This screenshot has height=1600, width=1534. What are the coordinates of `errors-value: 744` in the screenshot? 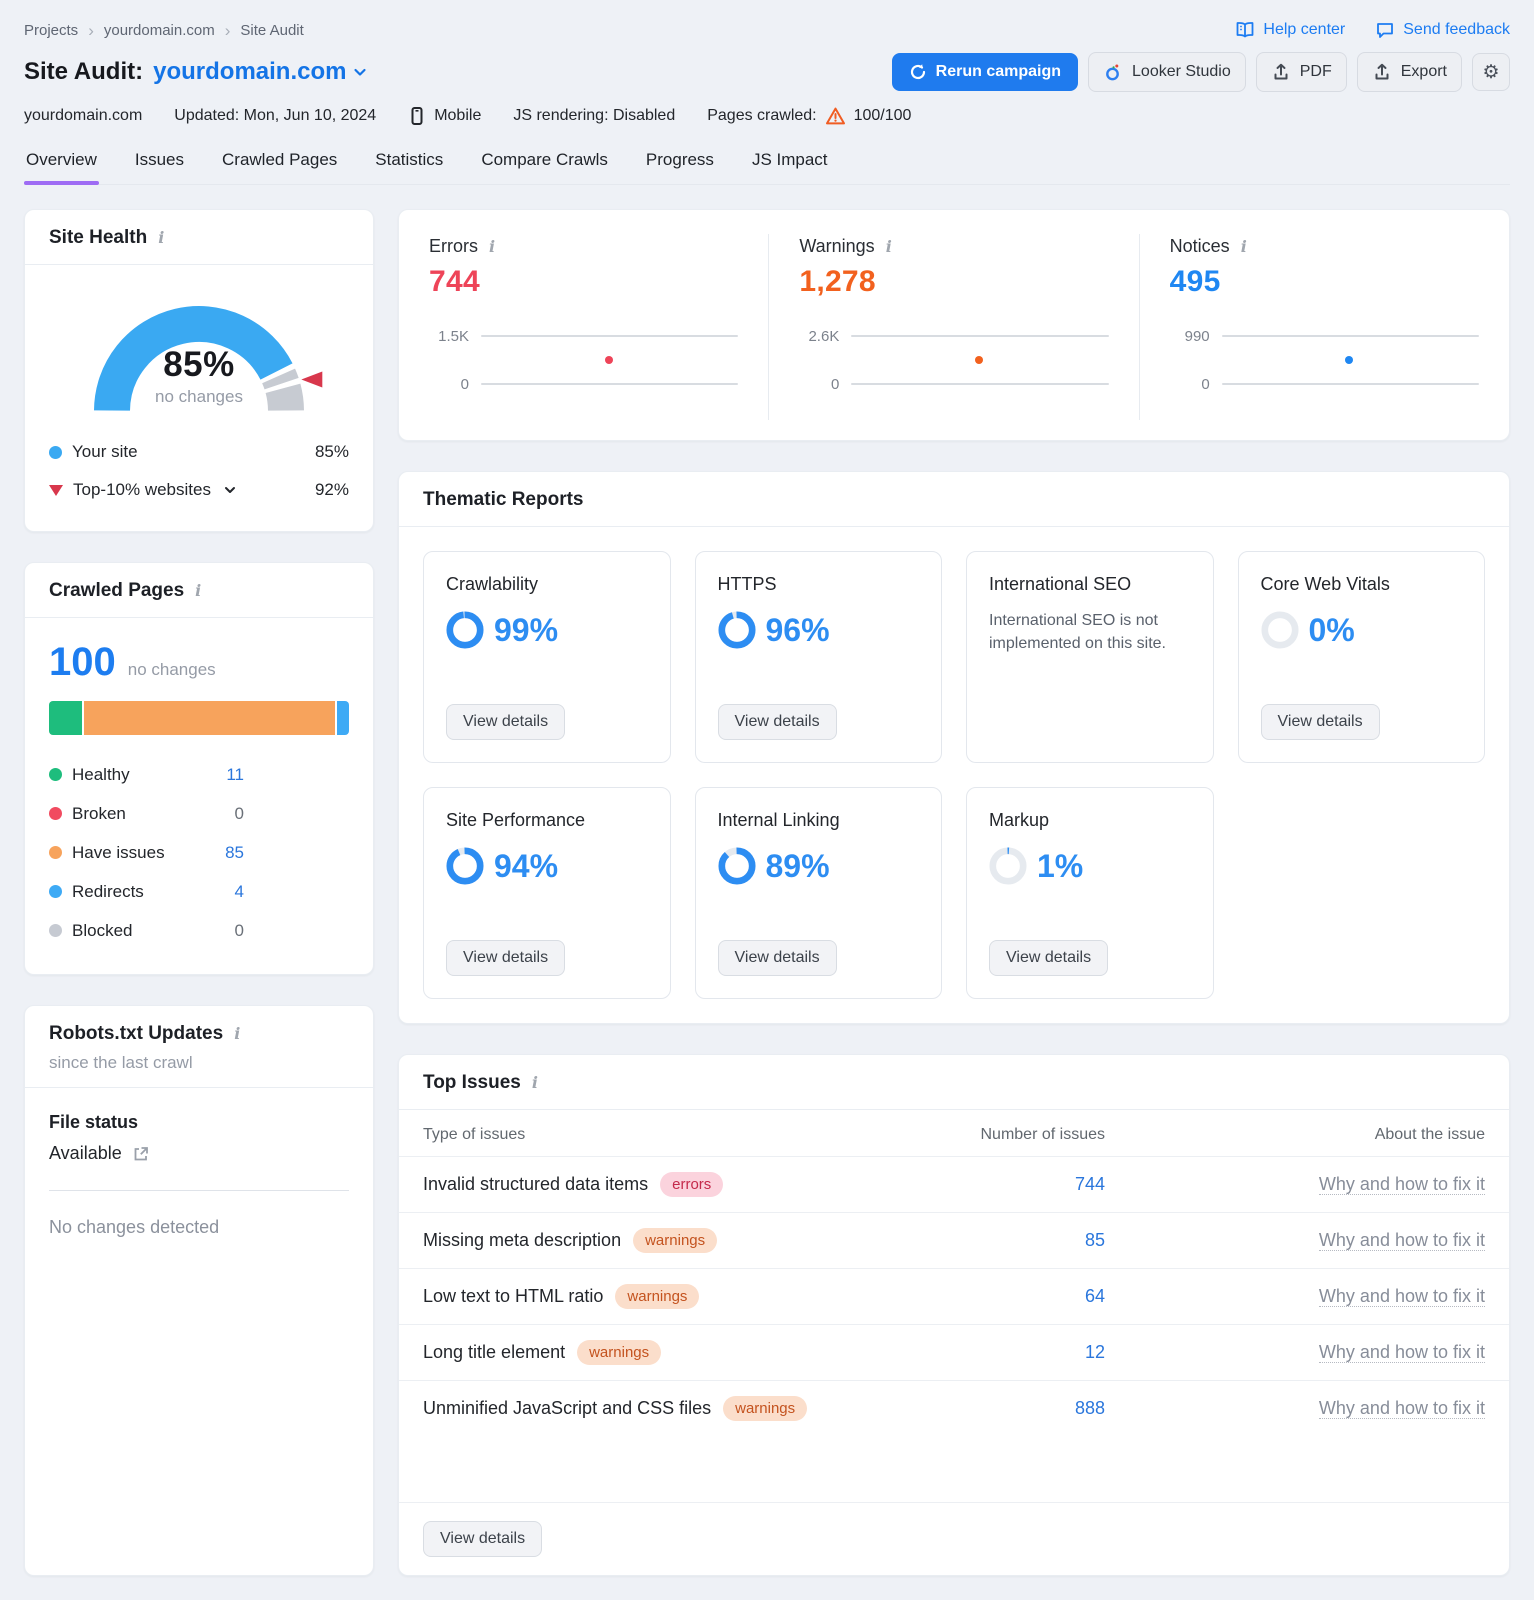 It's located at (583, 282).